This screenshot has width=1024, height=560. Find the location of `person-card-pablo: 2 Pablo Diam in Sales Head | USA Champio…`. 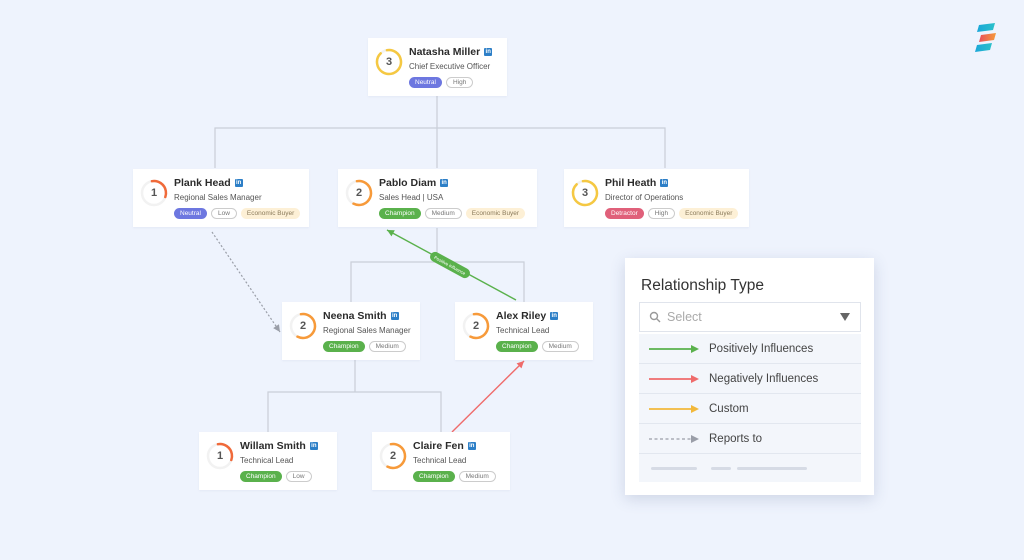

person-card-pablo: 2 Pablo Diam in Sales Head | USA Champio… is located at coordinates (437, 198).